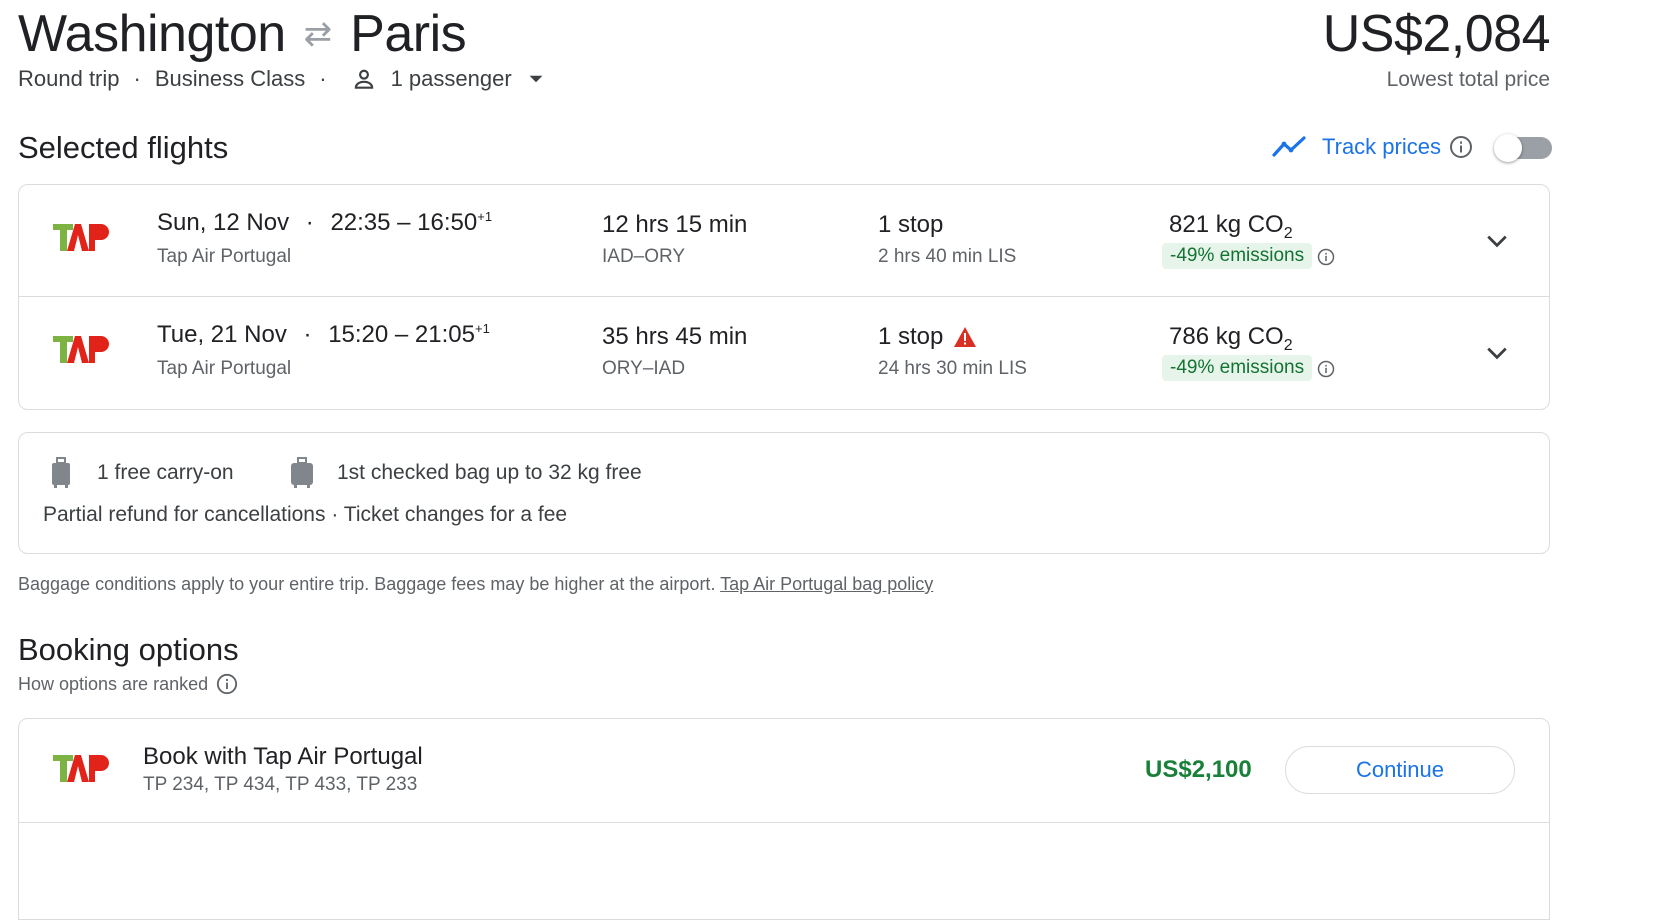  Describe the element at coordinates (1289, 146) in the screenshot. I see `trend-line-icon` at that location.